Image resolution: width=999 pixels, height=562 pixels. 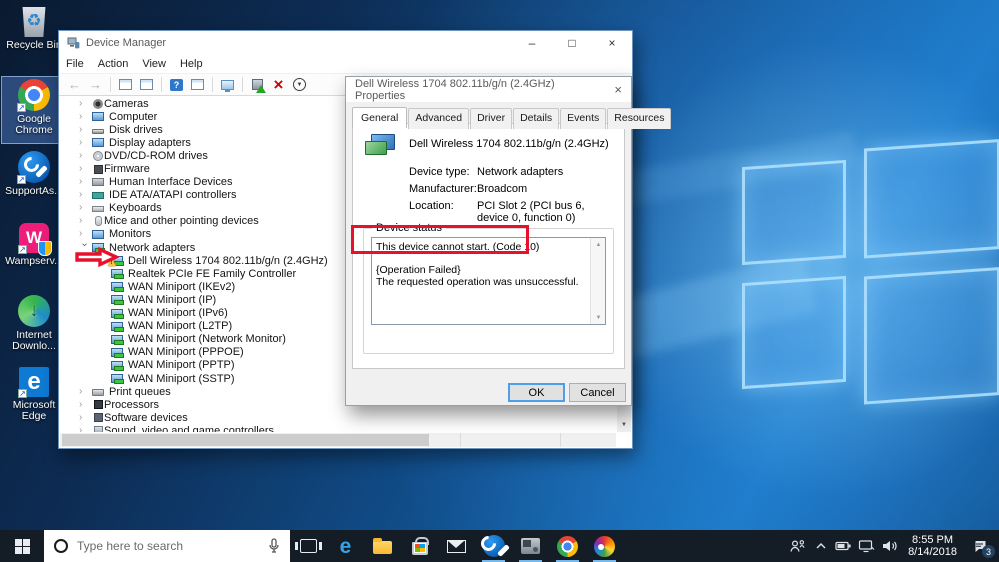 I want to click on scrollbar-thumb, so click(x=245, y=440).